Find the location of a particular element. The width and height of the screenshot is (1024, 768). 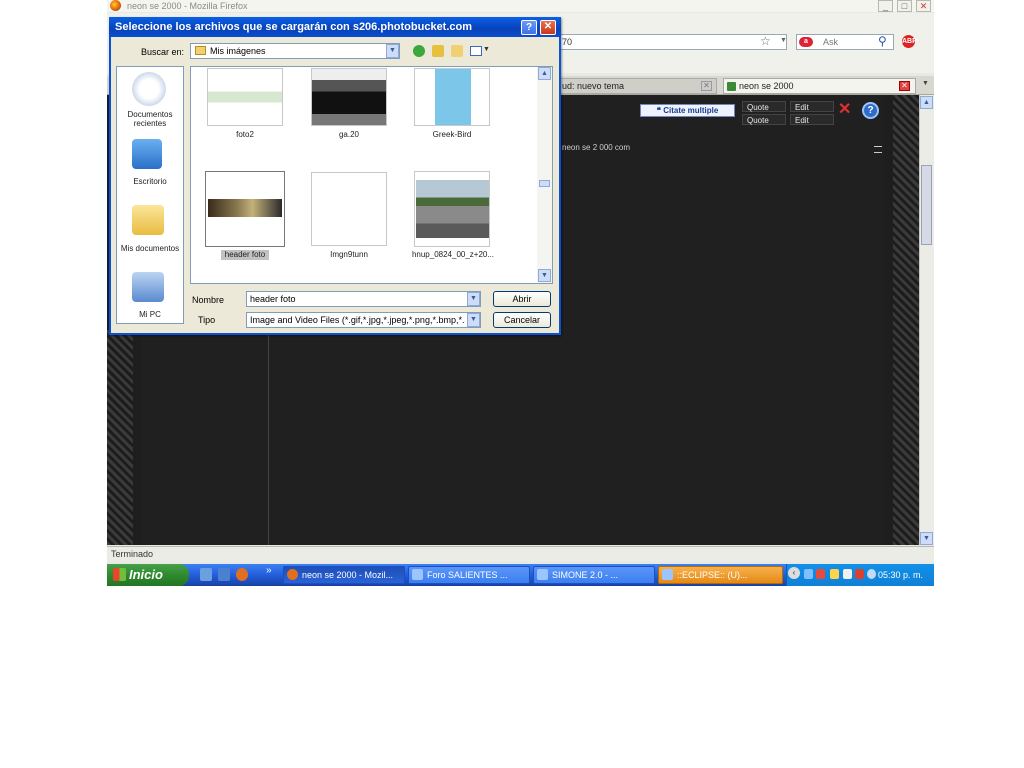

cancel-button: Cancelar is located at coordinates (522, 320).